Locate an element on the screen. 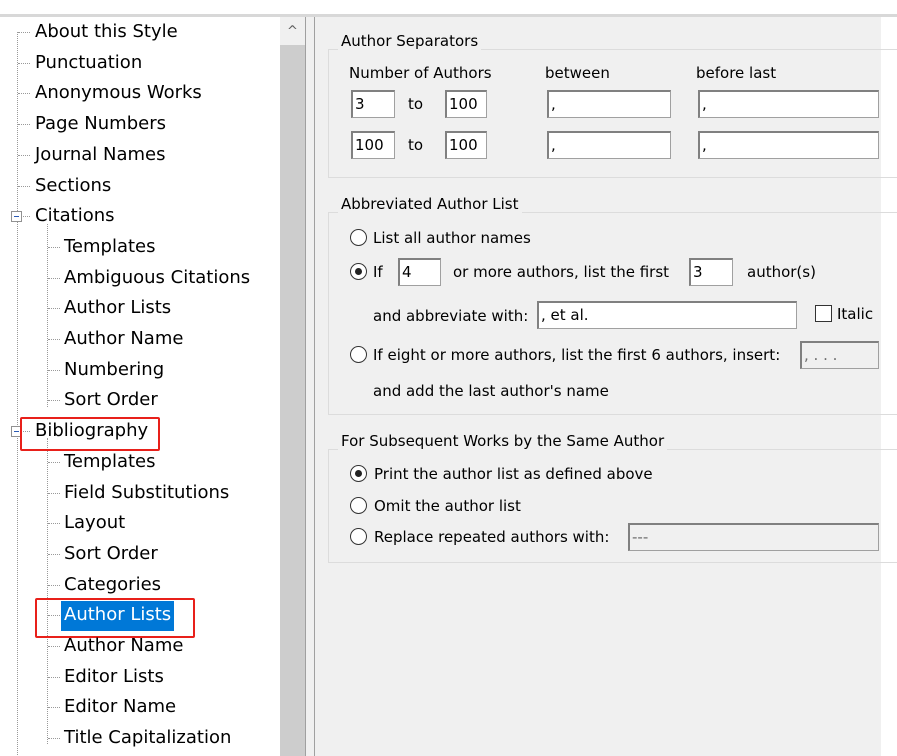 The image size is (897, 756). before-last-label: before last is located at coordinates (736, 73).